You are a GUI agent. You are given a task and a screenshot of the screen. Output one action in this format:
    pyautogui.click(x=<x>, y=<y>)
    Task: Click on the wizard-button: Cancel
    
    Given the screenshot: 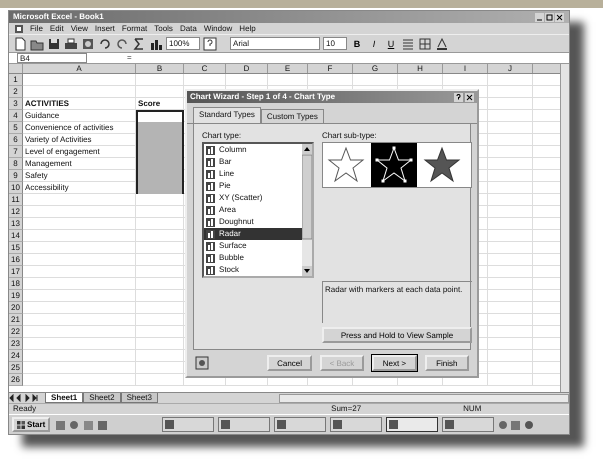 What is the action you would take?
    pyautogui.click(x=289, y=363)
    